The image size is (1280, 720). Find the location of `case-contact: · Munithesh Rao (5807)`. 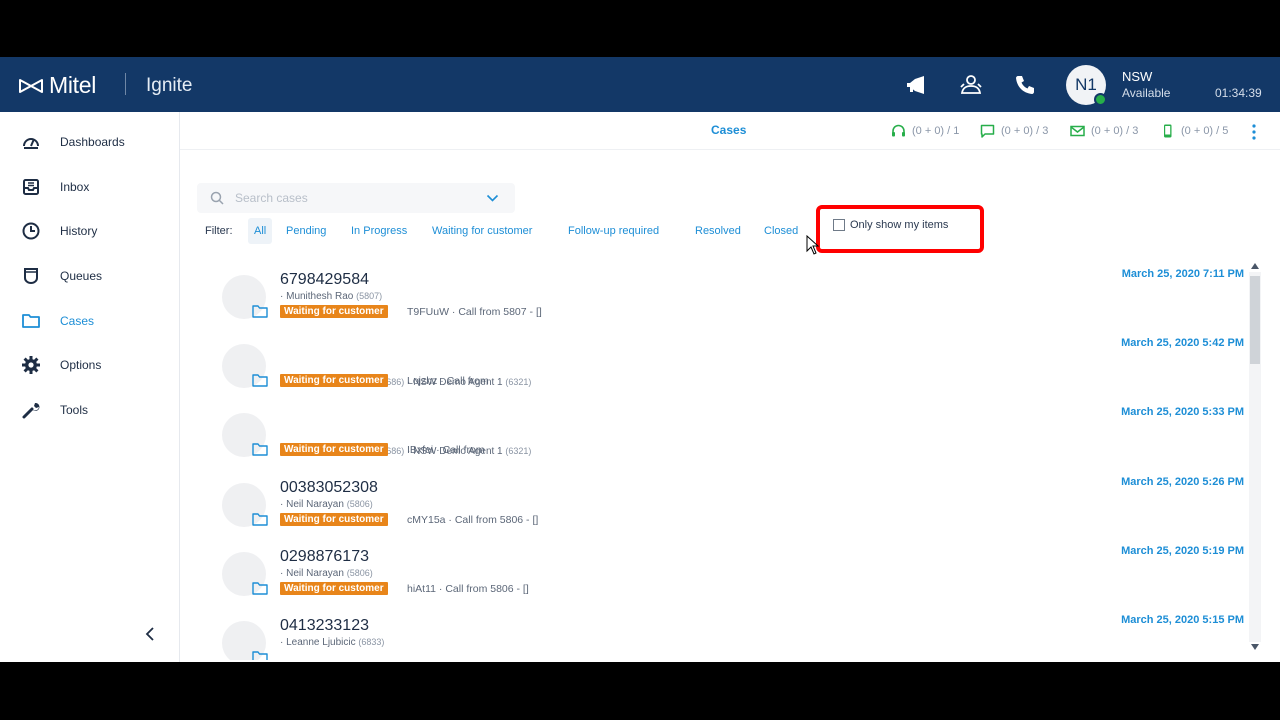

case-contact: · Munithesh Rao (5807) is located at coordinates (331, 296).